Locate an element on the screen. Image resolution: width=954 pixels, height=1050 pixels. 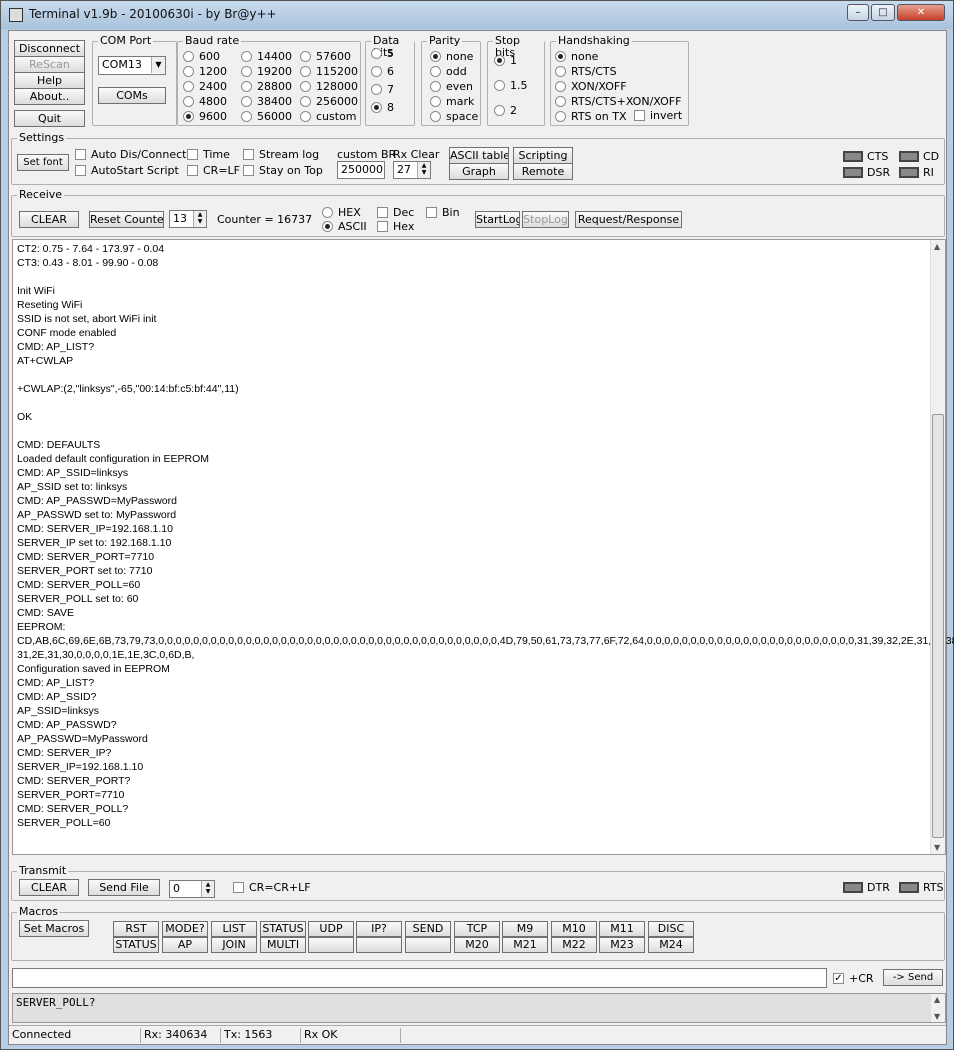
baud-radio-256000: 256000 is located at coordinates (332, 102).